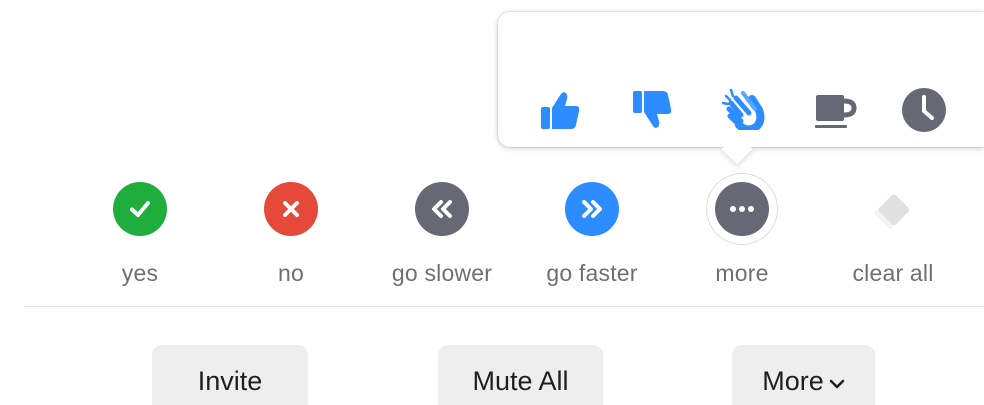 The height and width of the screenshot is (405, 984). What do you see at coordinates (893, 209) in the screenshot?
I see `clear-diamond-icon` at bounding box center [893, 209].